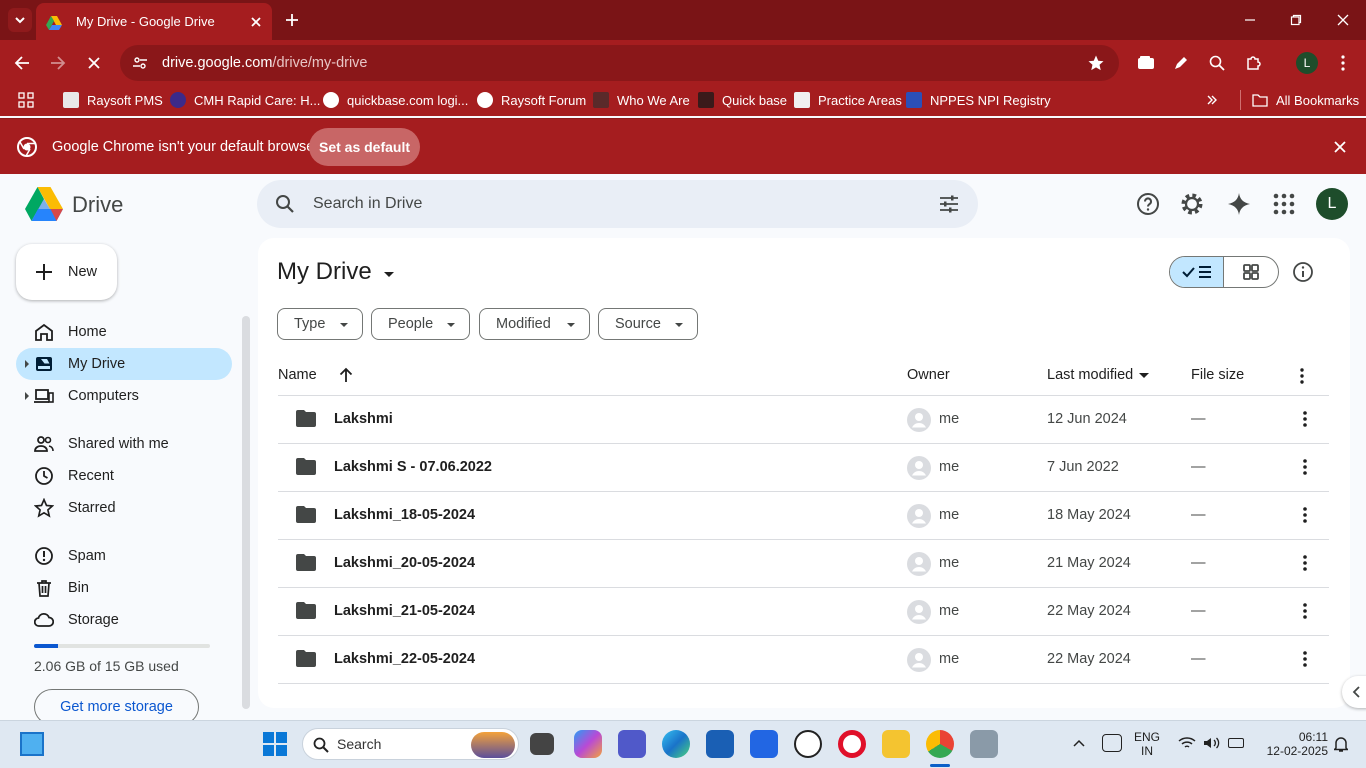  Describe the element at coordinates (808, 744) in the screenshot. I see `dell-icon` at that location.